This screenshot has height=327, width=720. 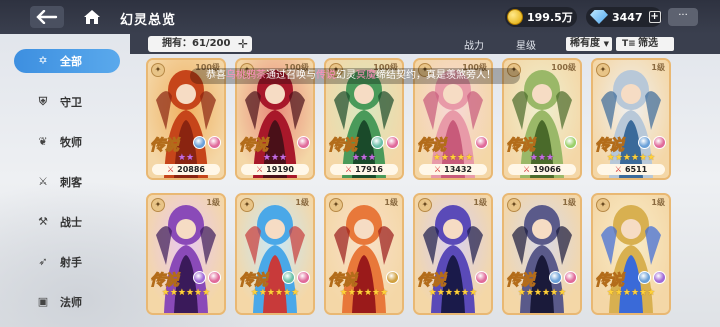 I want to click on sidebar-item-mage: ▣ 法师, so click(x=67, y=302).